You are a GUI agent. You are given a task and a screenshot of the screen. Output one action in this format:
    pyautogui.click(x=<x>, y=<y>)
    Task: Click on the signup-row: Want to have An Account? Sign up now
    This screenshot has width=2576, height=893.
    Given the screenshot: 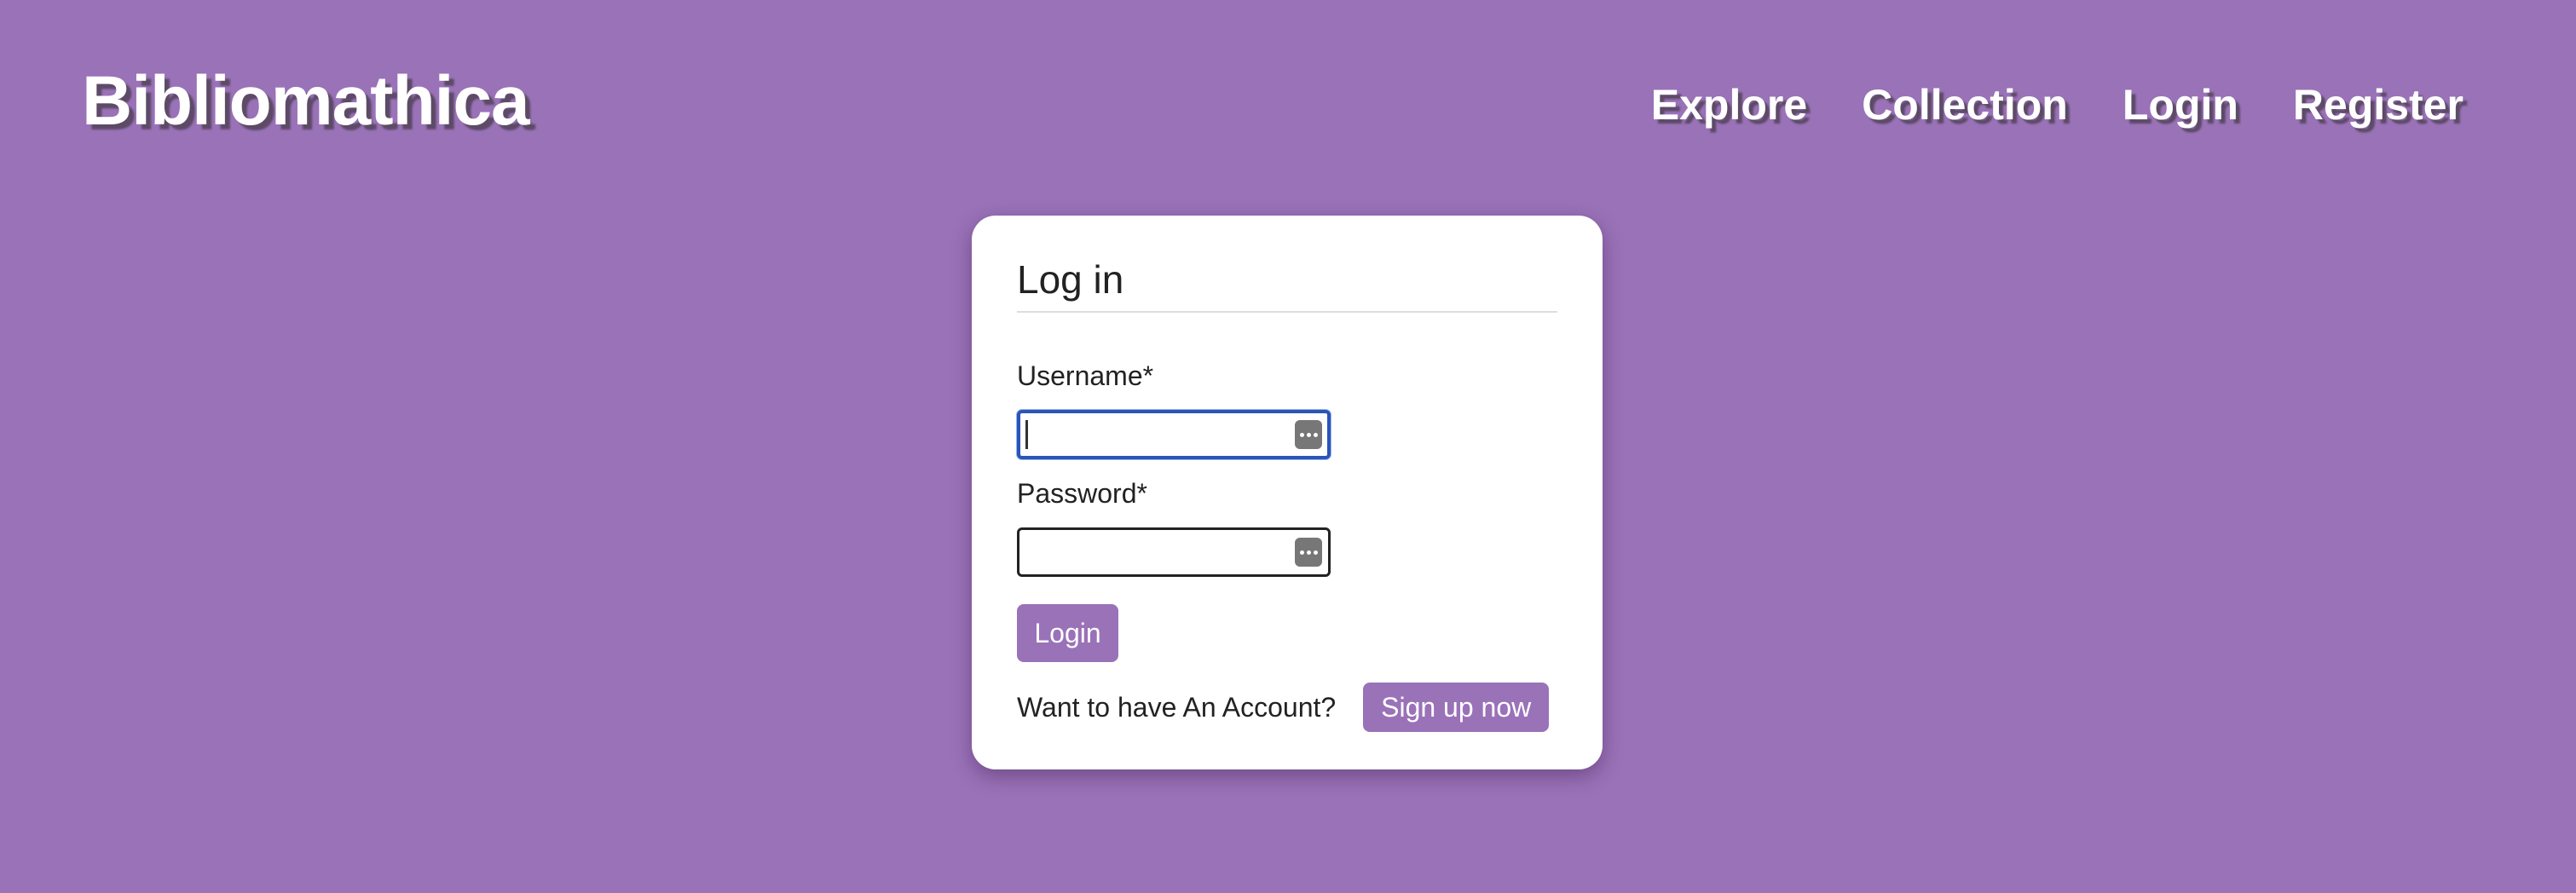 What is the action you would take?
    pyautogui.click(x=1287, y=707)
    